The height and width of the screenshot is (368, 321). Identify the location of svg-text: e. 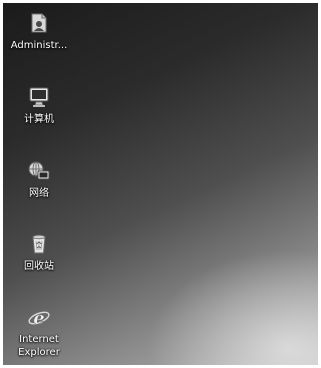
(38, 318).